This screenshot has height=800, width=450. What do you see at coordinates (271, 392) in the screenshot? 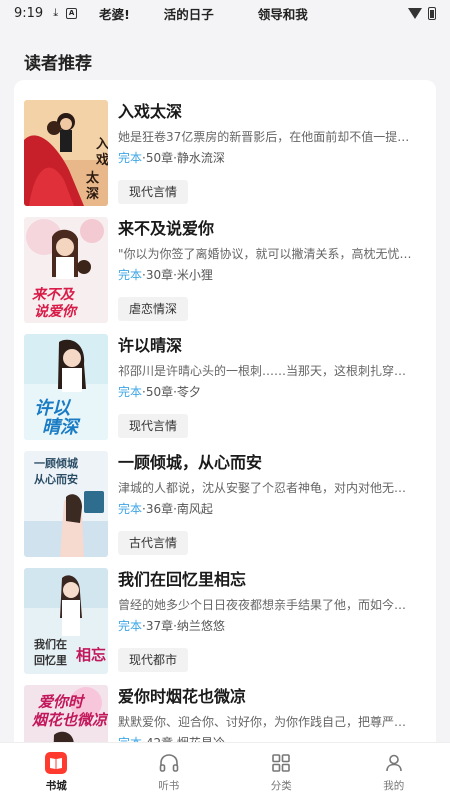
I see `book-meta: 完本·50章·苓夕` at bounding box center [271, 392].